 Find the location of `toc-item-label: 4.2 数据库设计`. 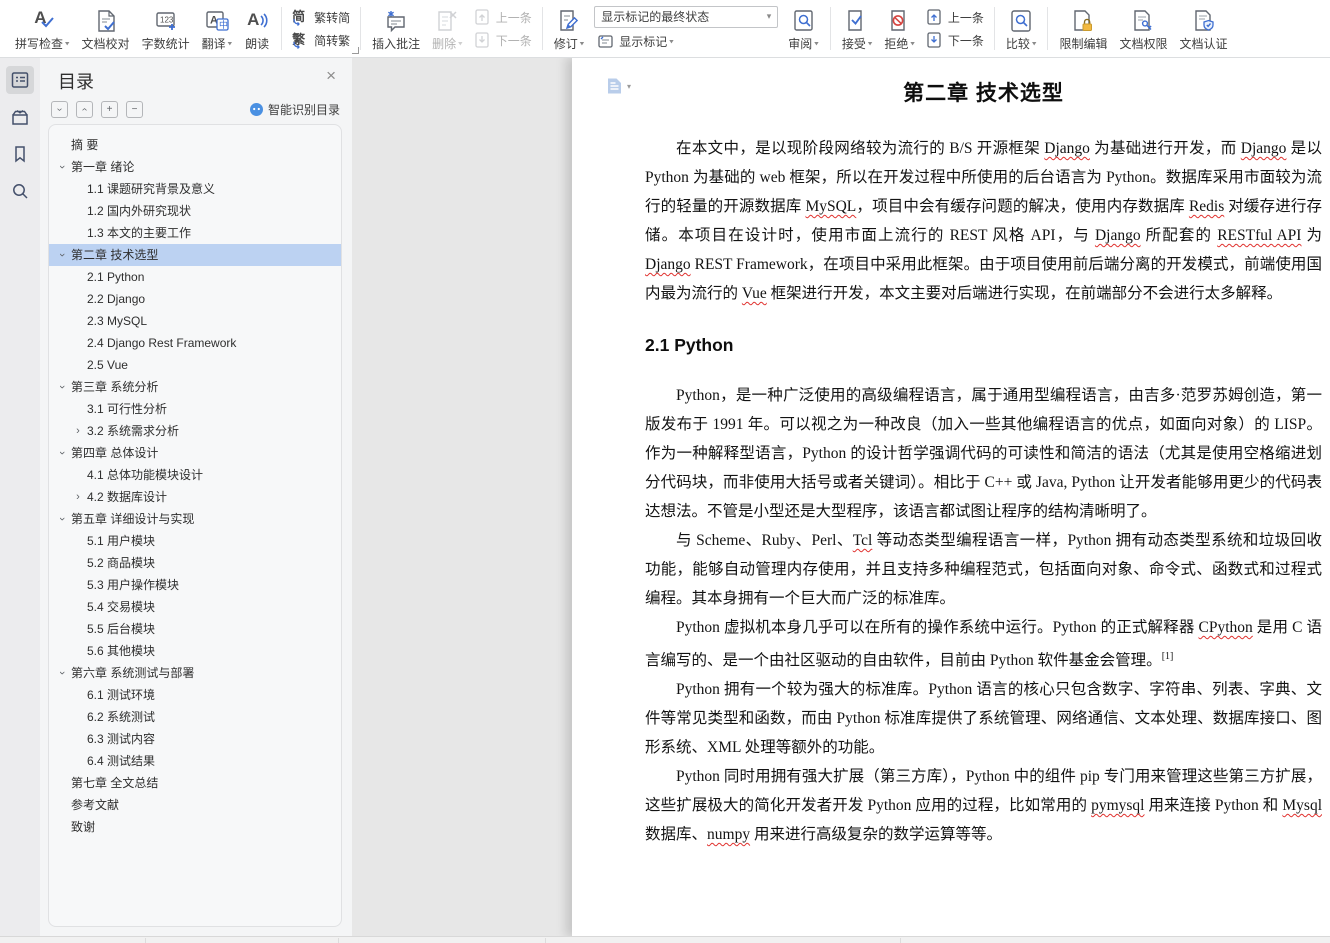

toc-item-label: 4.2 数据库设计 is located at coordinates (127, 497).